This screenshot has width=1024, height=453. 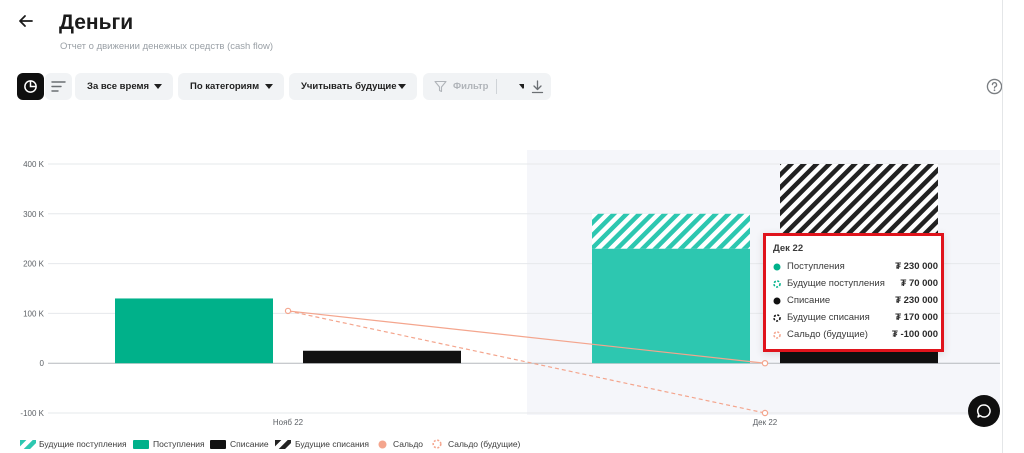 I want to click on x-tick-label: Дек 22, so click(x=765, y=422).